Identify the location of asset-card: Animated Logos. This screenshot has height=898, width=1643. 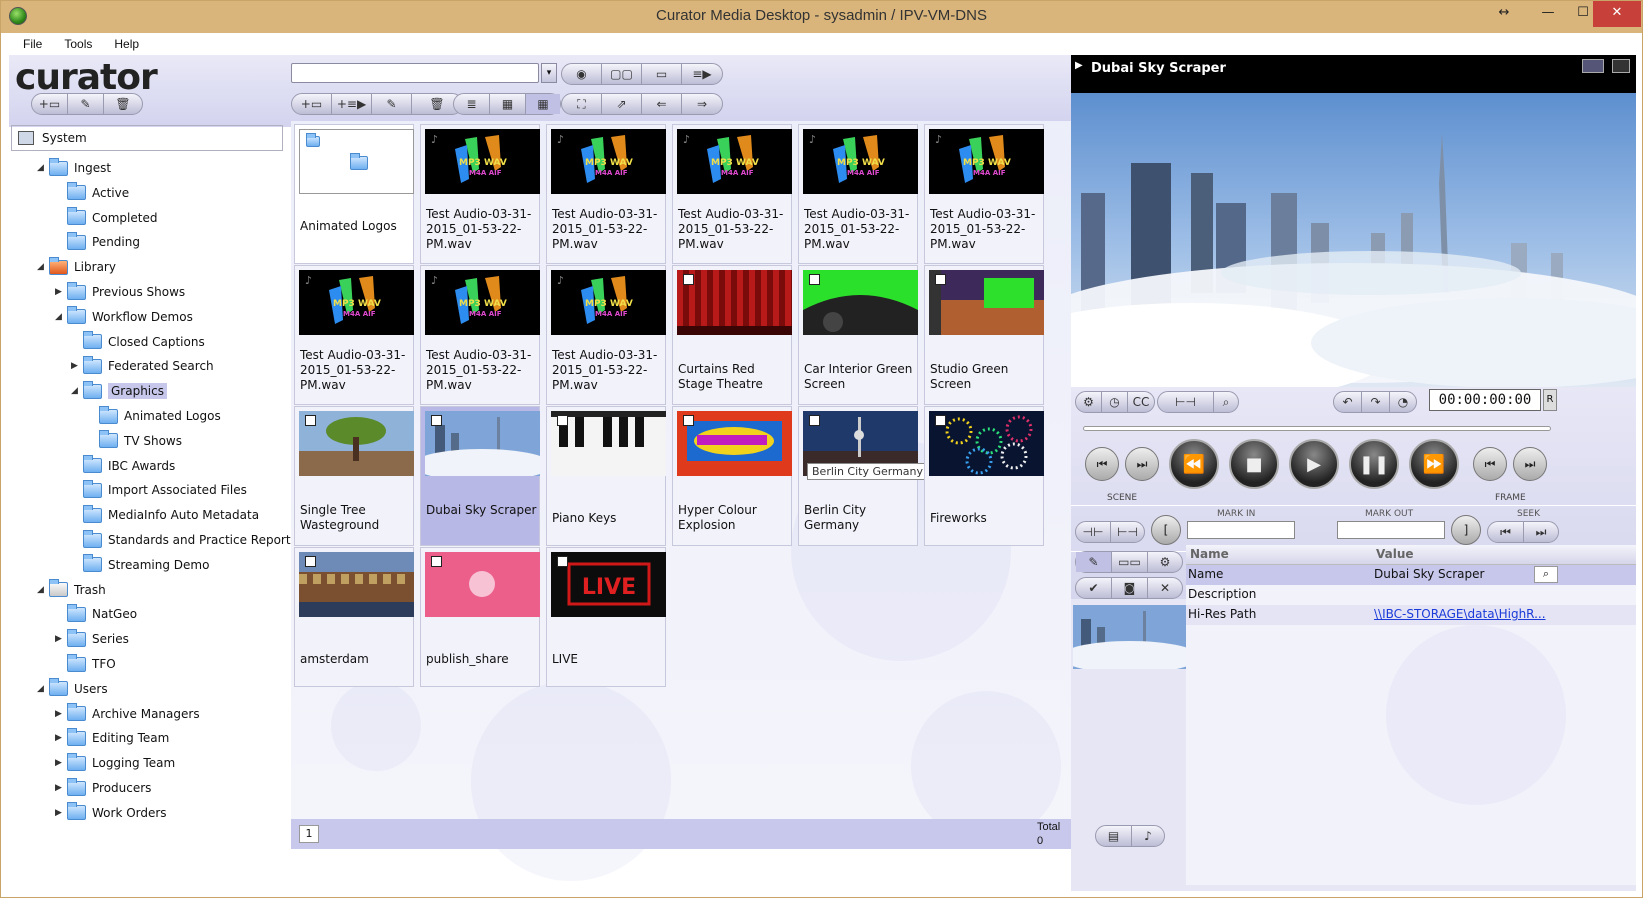
(354, 194).